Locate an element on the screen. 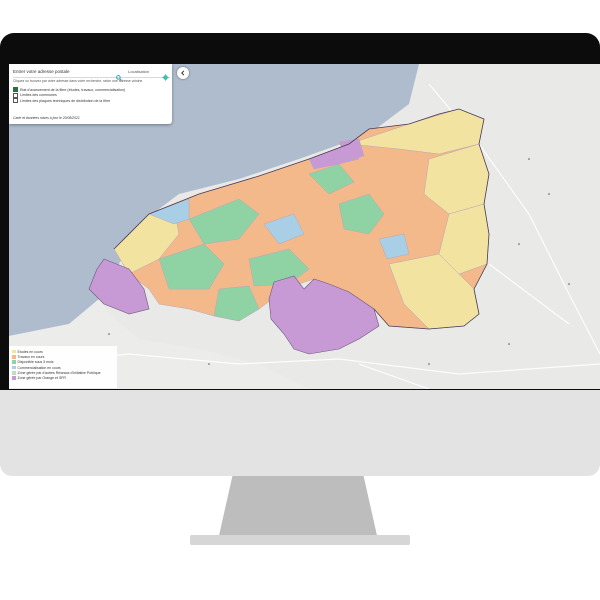  address-search-input is located at coordinates (63, 71).